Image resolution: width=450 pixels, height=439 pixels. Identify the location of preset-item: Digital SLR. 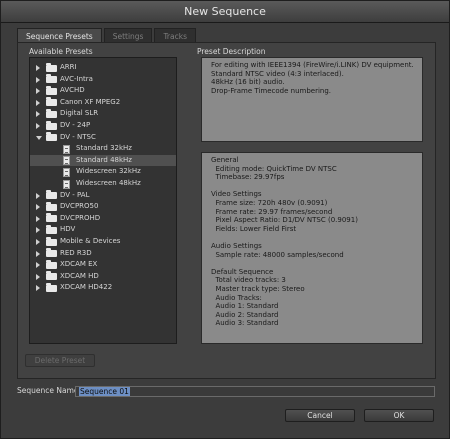
(103, 114).